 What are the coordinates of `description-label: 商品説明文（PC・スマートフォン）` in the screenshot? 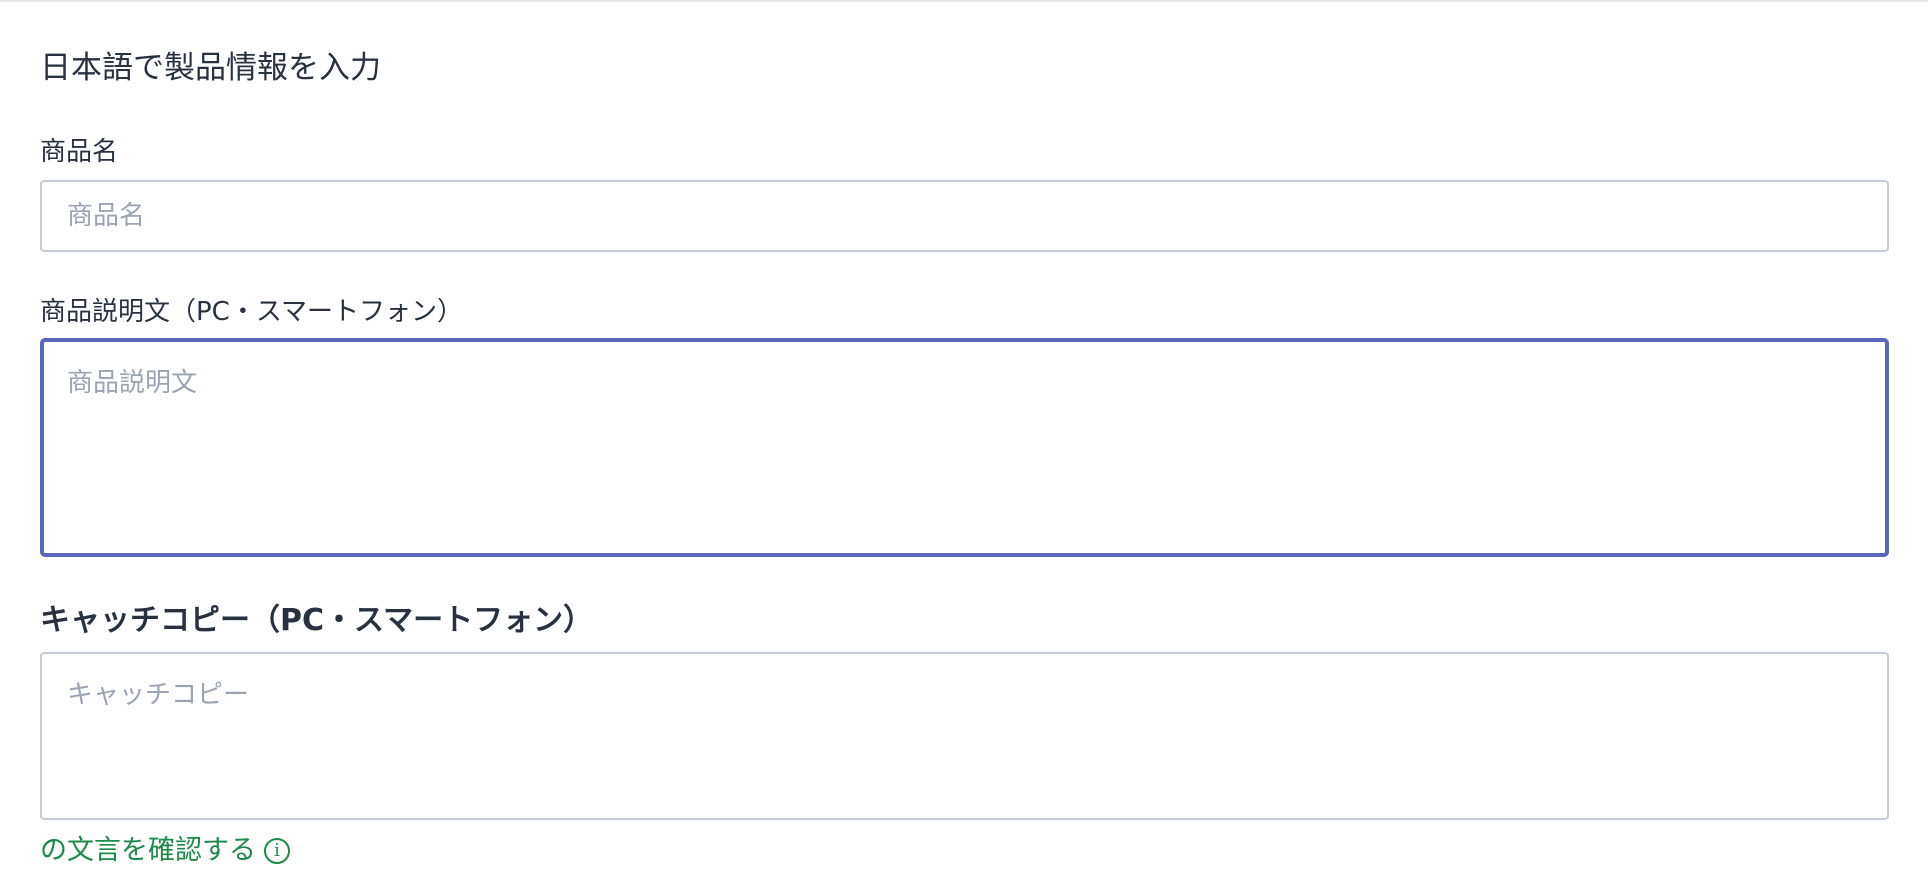 It's located at (252, 312).